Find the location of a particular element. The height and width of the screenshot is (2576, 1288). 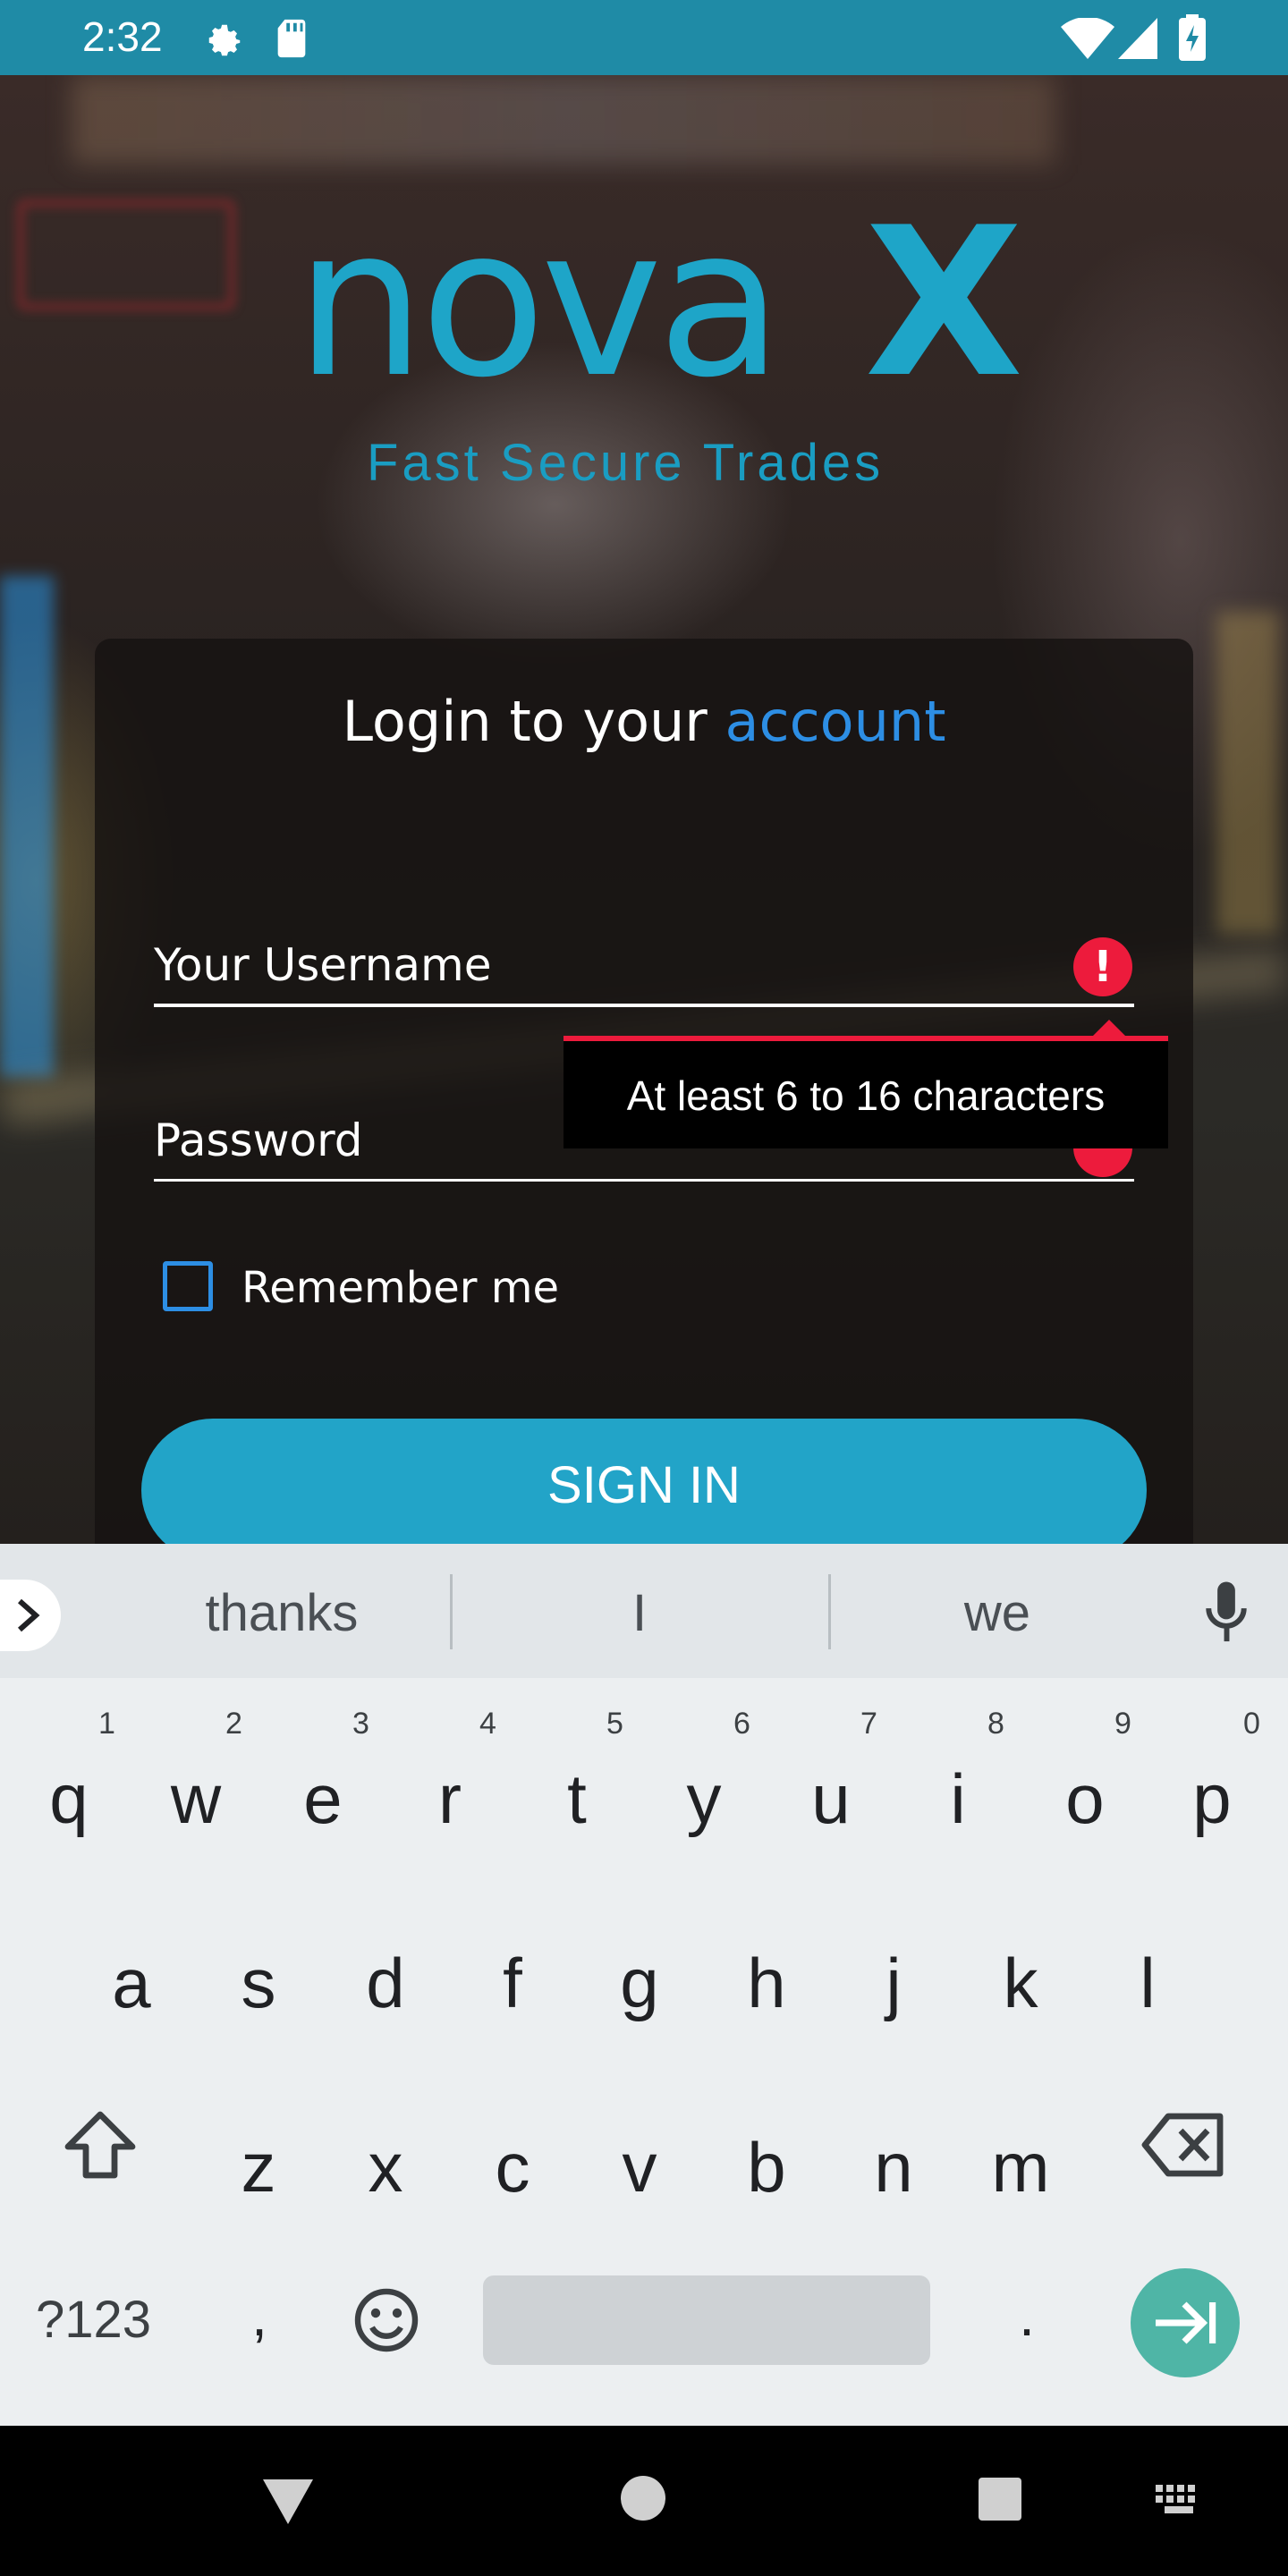

key-t: t is located at coordinates (577, 1799).